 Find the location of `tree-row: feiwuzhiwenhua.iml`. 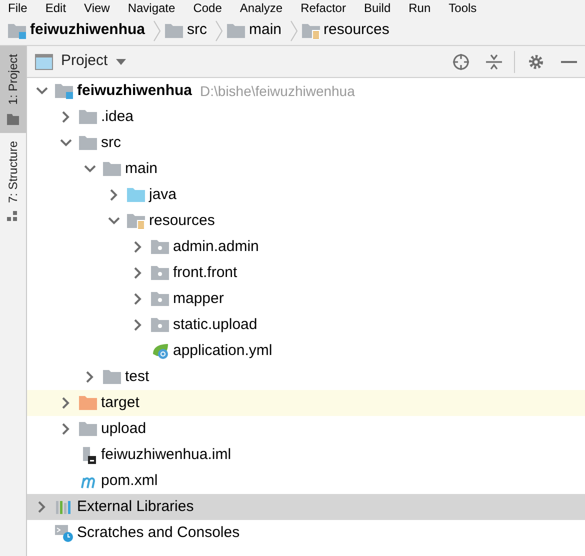

tree-row: feiwuzhiwenhua.iml is located at coordinates (306, 455).